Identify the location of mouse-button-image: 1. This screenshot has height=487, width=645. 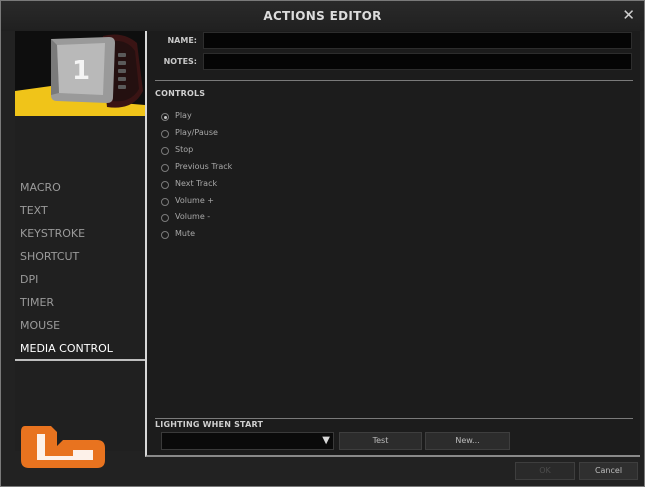
(80, 73).